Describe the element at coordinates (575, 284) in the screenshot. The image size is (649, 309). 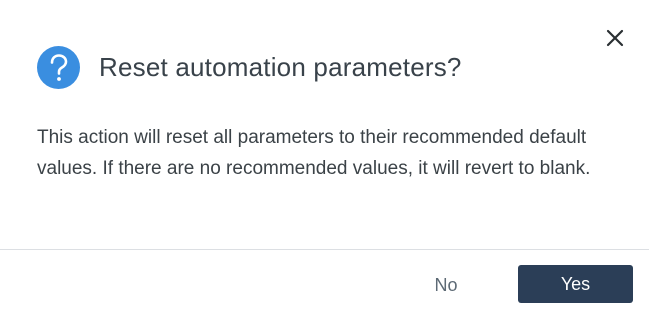
I see `yes-button: Yes` at that location.